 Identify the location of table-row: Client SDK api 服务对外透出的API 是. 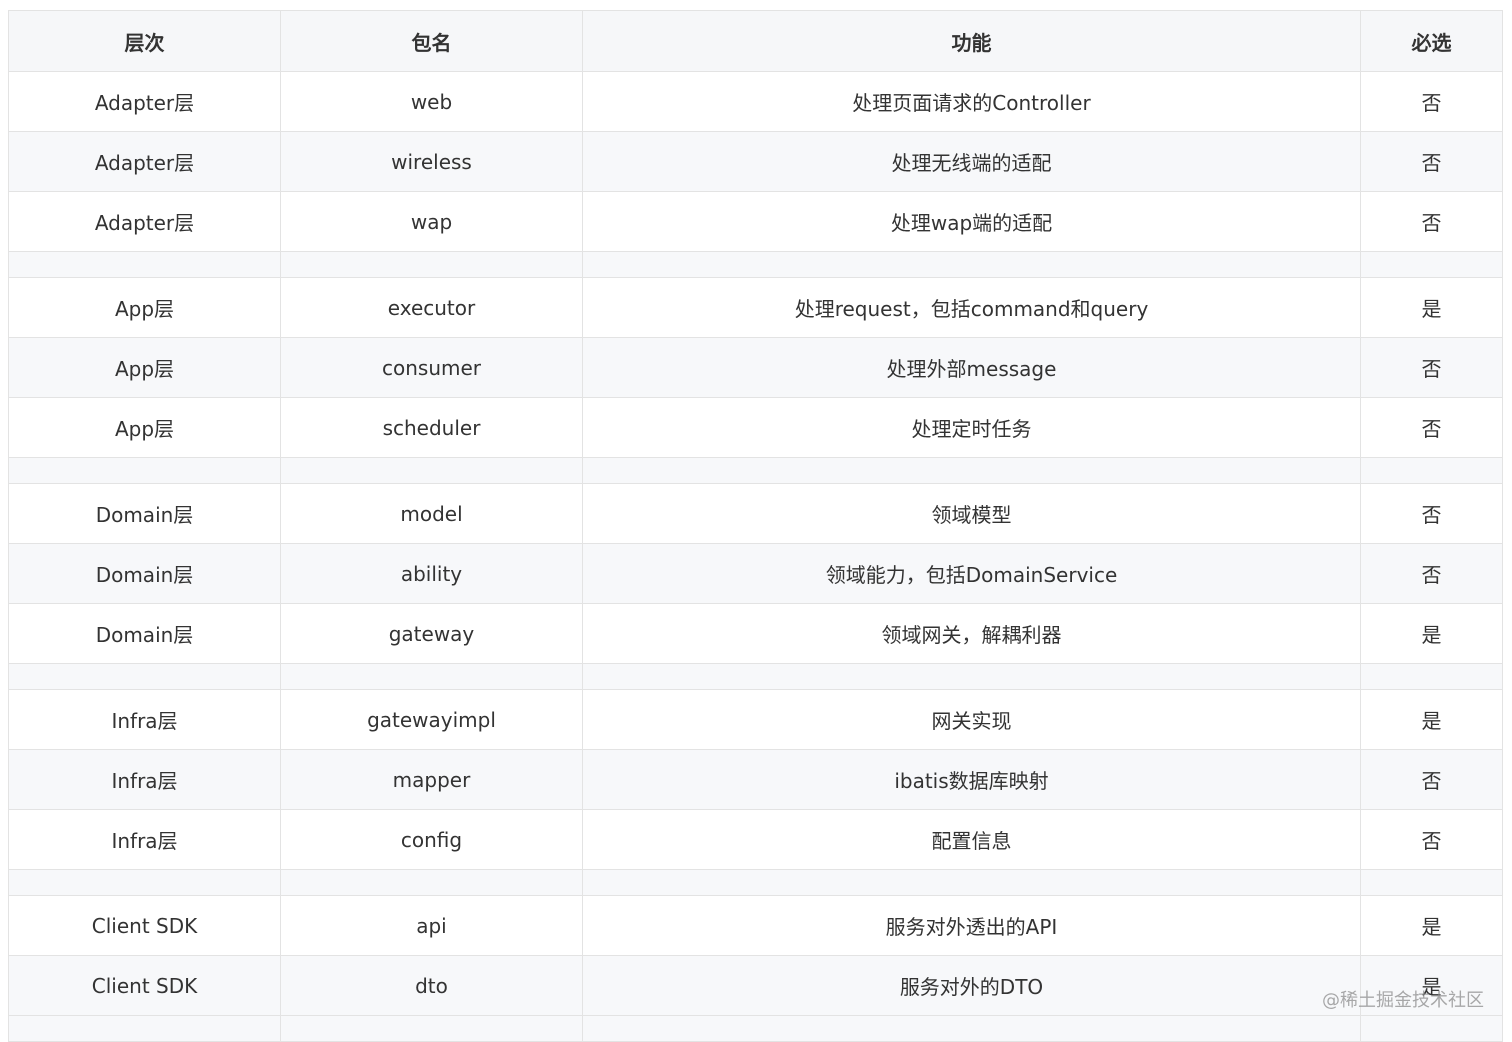
(755, 925).